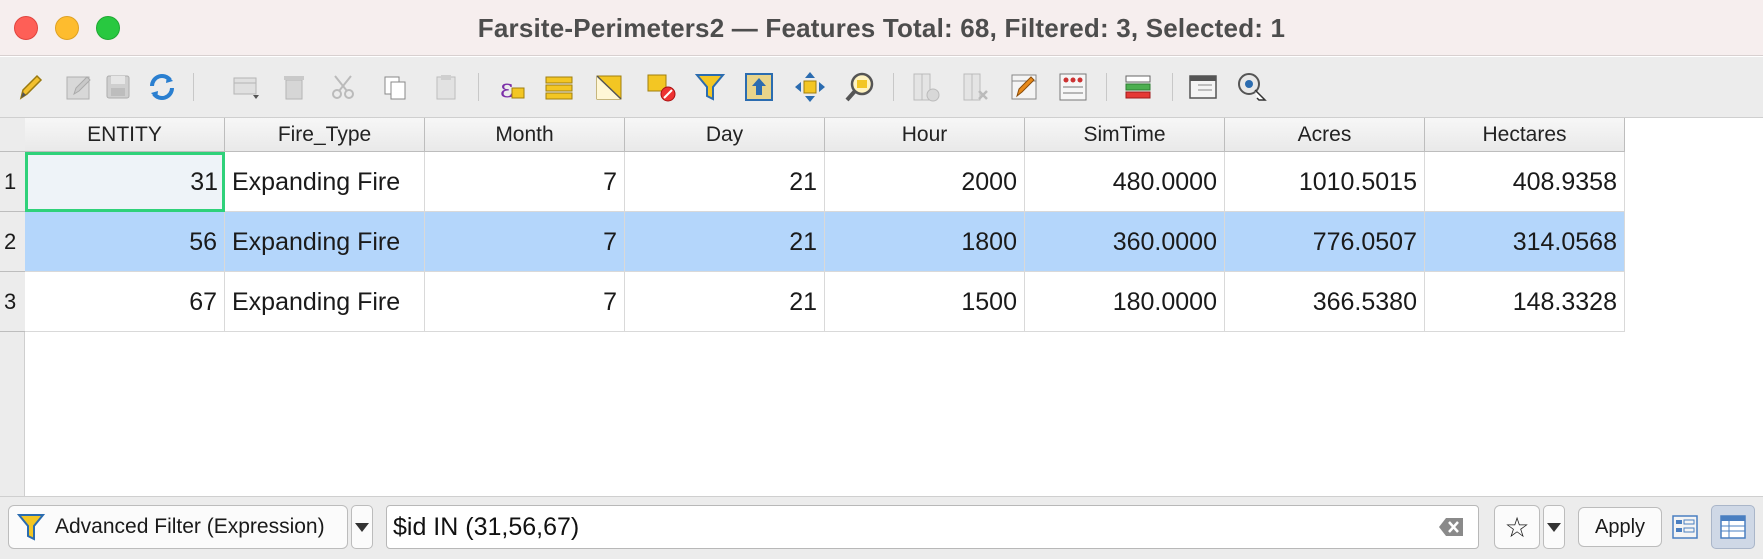 The height and width of the screenshot is (559, 1763). I want to click on column-header-simtime: SimTime, so click(1125, 135).